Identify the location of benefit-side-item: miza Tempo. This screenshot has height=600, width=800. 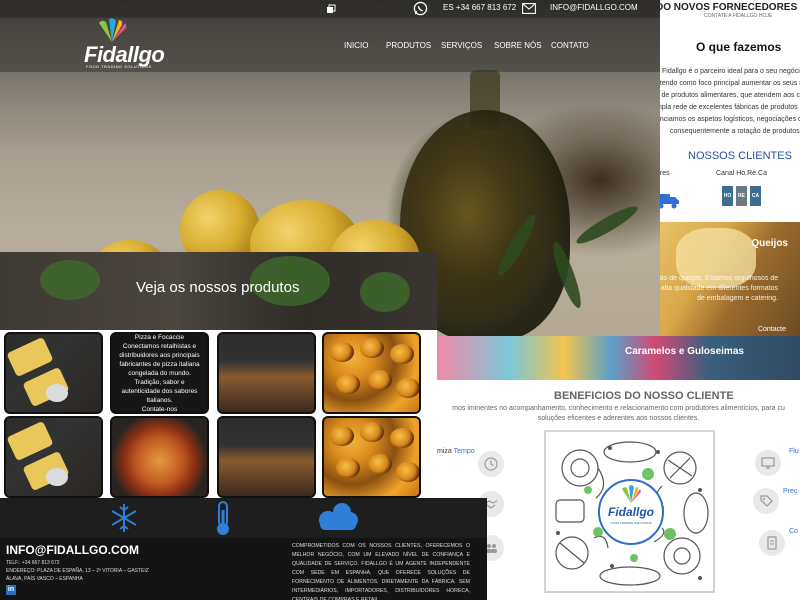
(456, 451).